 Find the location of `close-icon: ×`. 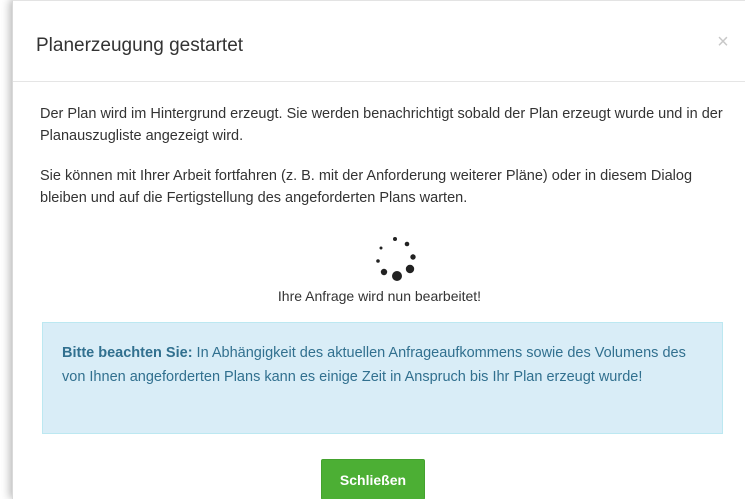

close-icon: × is located at coordinates (723, 42).